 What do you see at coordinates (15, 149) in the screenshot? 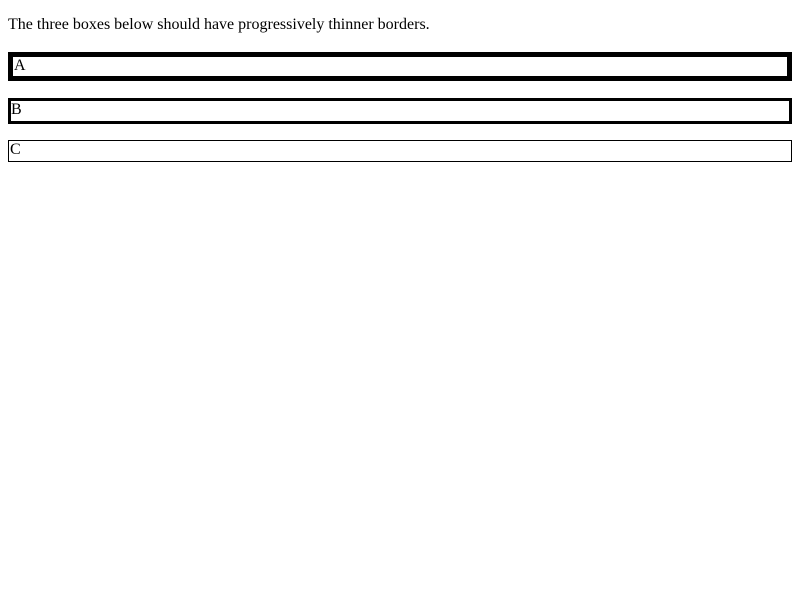
I see `box-c-label: C` at bounding box center [15, 149].